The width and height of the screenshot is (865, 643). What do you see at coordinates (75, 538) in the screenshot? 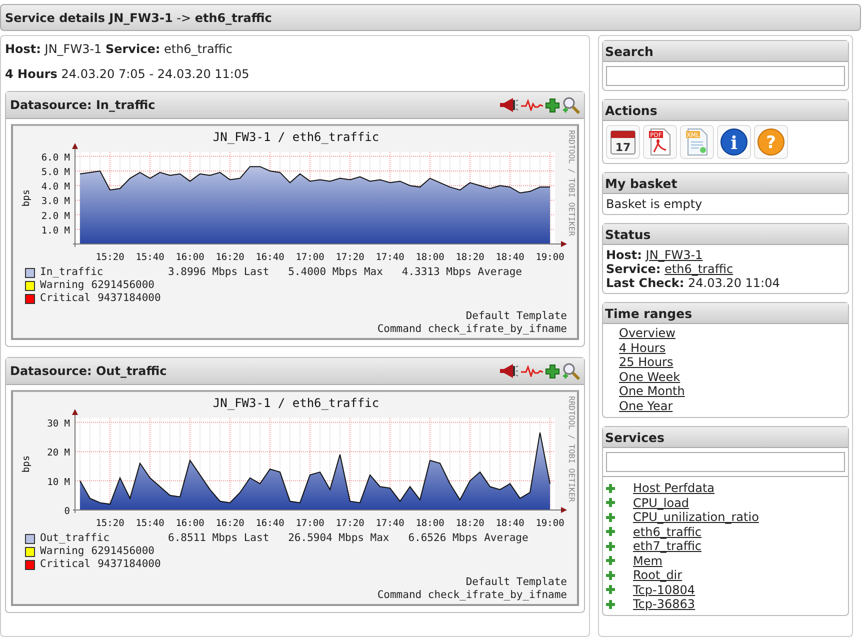
I see `legend-label: Out_traffic` at bounding box center [75, 538].